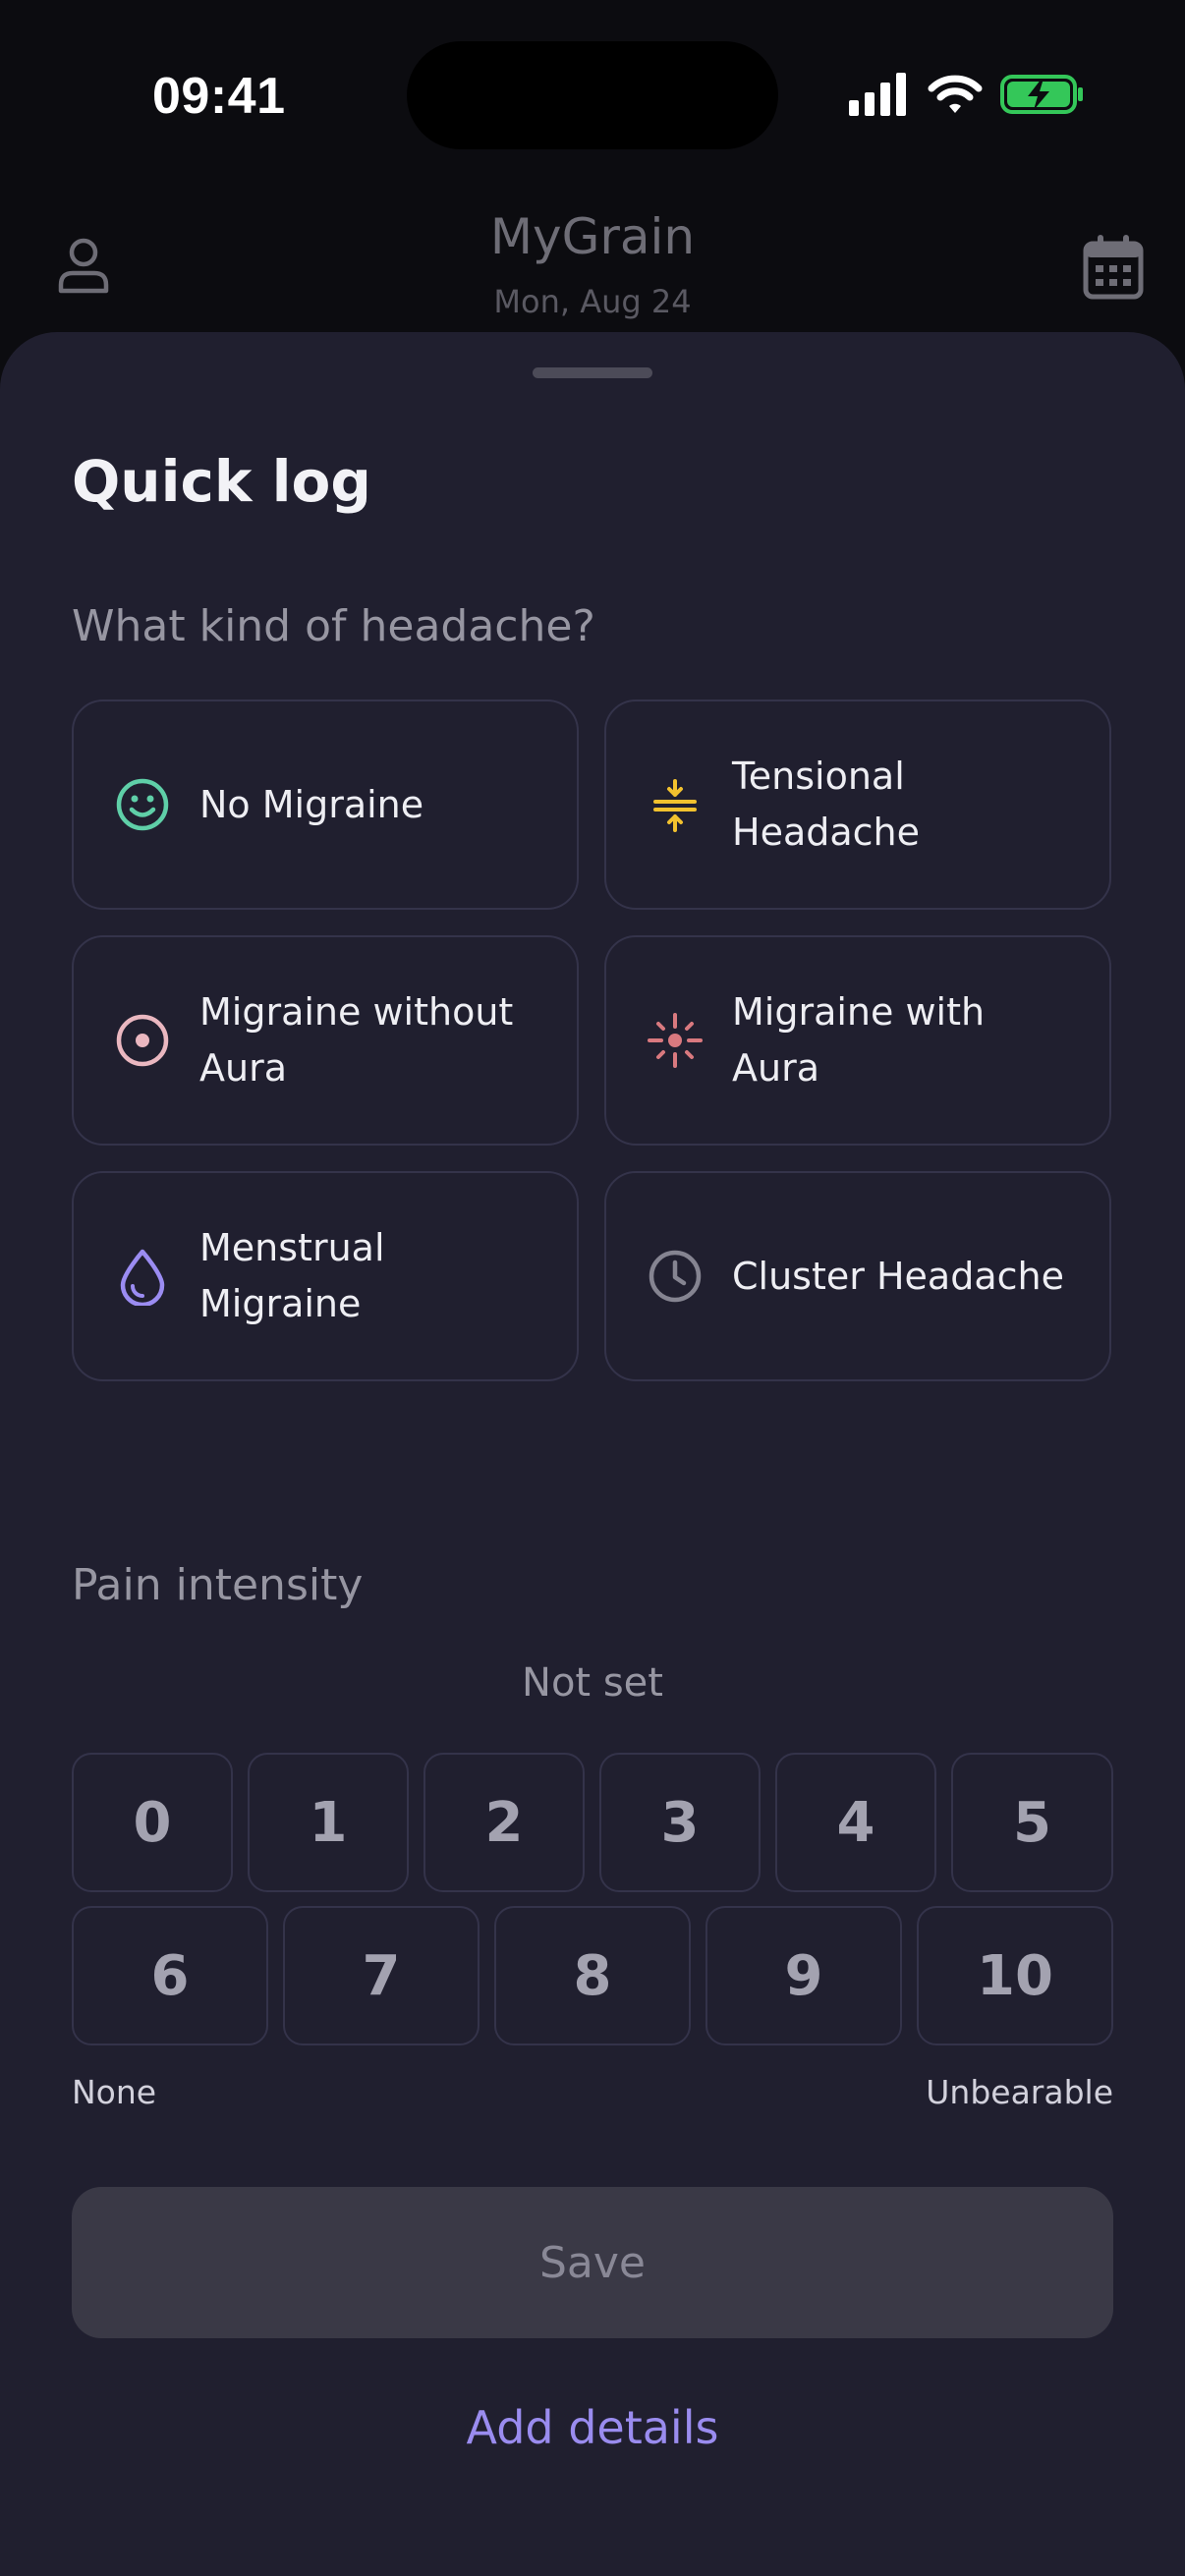  What do you see at coordinates (152, 1822) in the screenshot?
I see `pain-level-0-button: 0` at bounding box center [152, 1822].